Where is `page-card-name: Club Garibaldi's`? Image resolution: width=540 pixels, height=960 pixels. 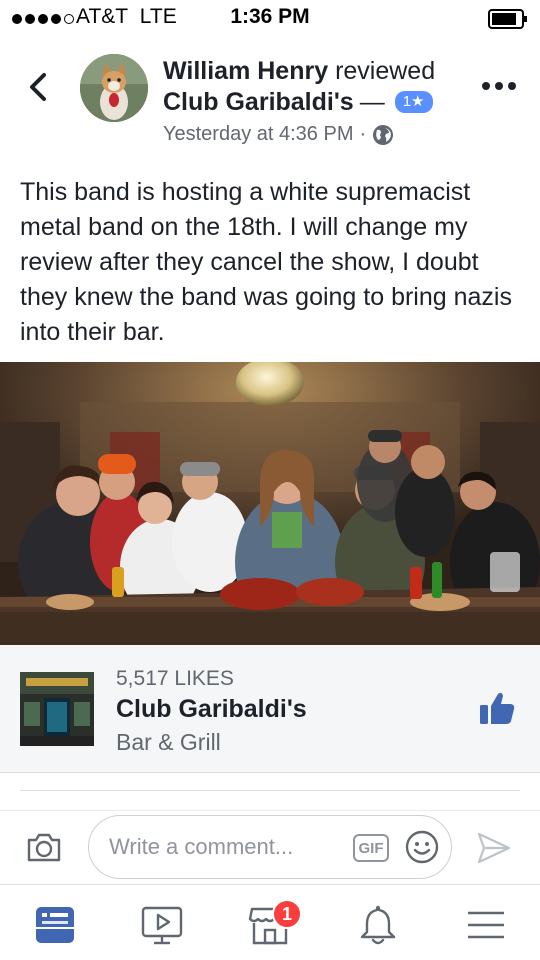 page-card-name: Club Garibaldi's is located at coordinates (211, 709).